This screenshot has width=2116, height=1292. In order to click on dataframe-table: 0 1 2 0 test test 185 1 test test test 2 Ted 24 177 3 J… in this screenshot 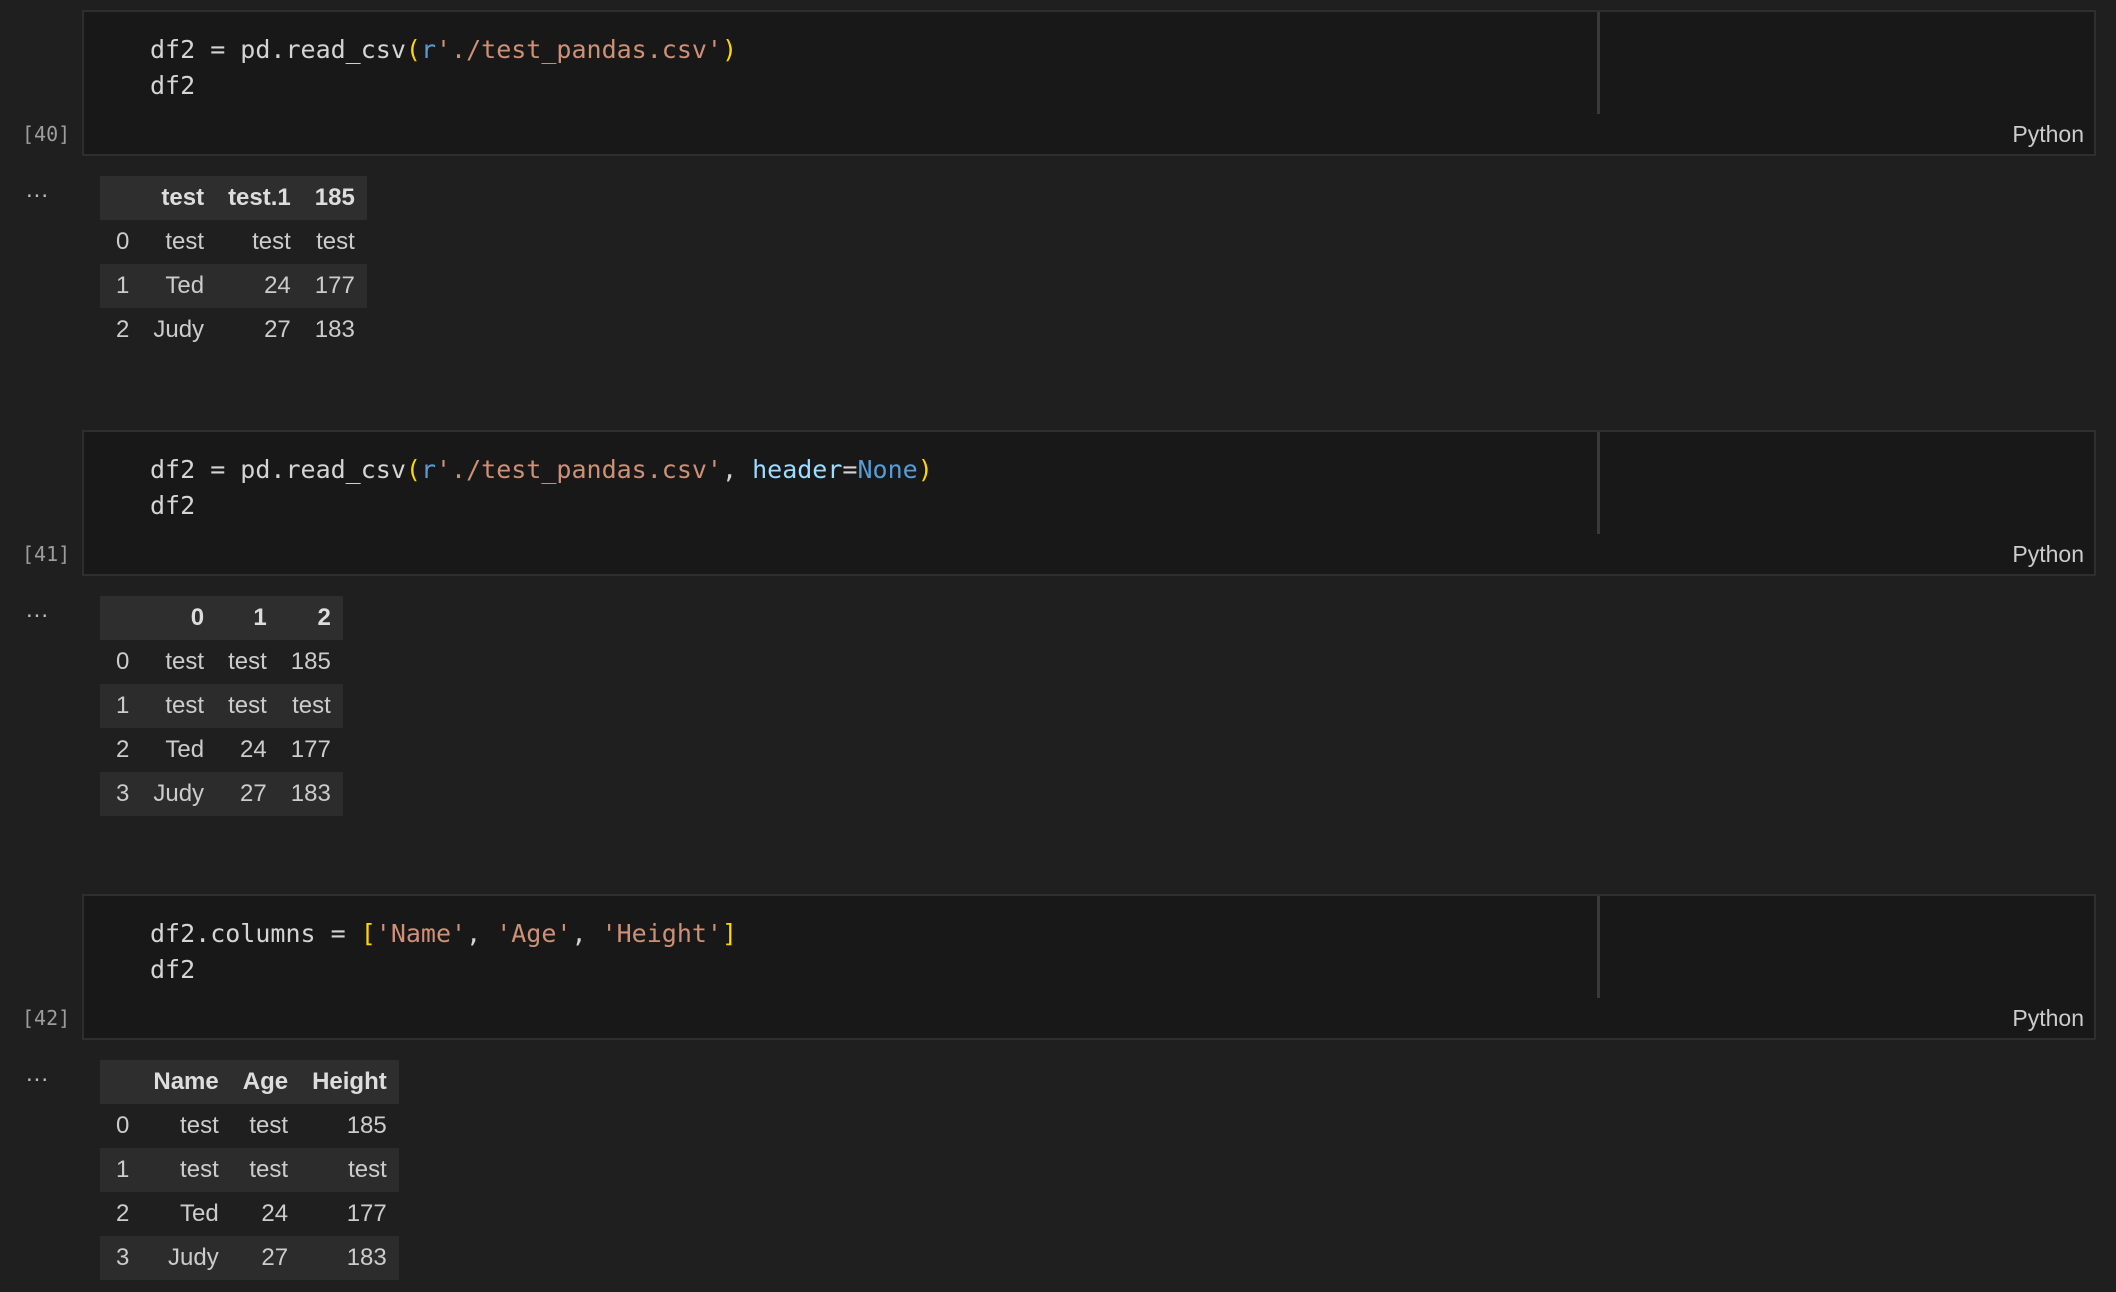, I will do `click(221, 706)`.